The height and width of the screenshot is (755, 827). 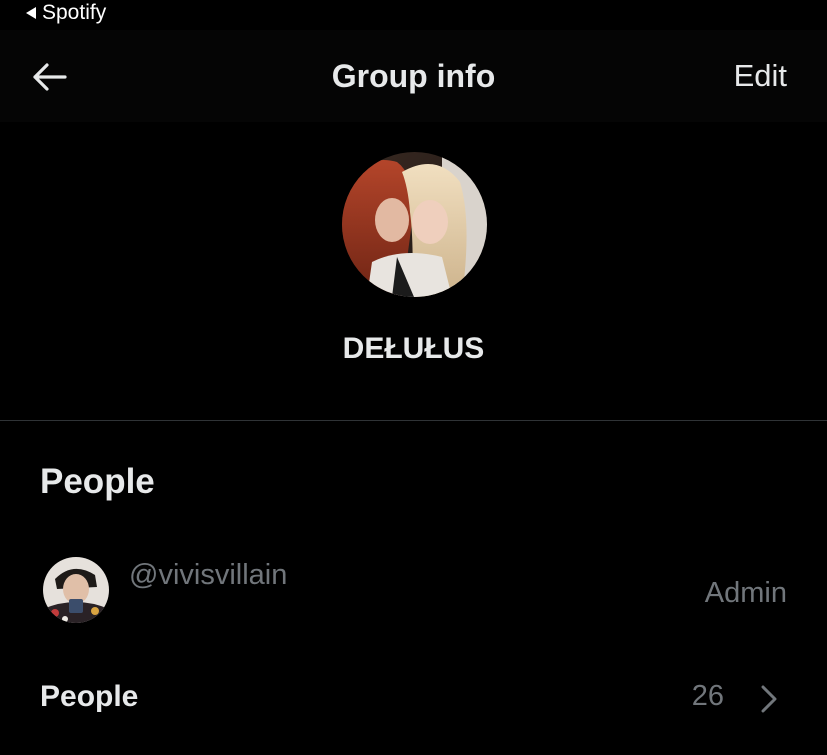 I want to click on people-section-heading: People, so click(x=97, y=481).